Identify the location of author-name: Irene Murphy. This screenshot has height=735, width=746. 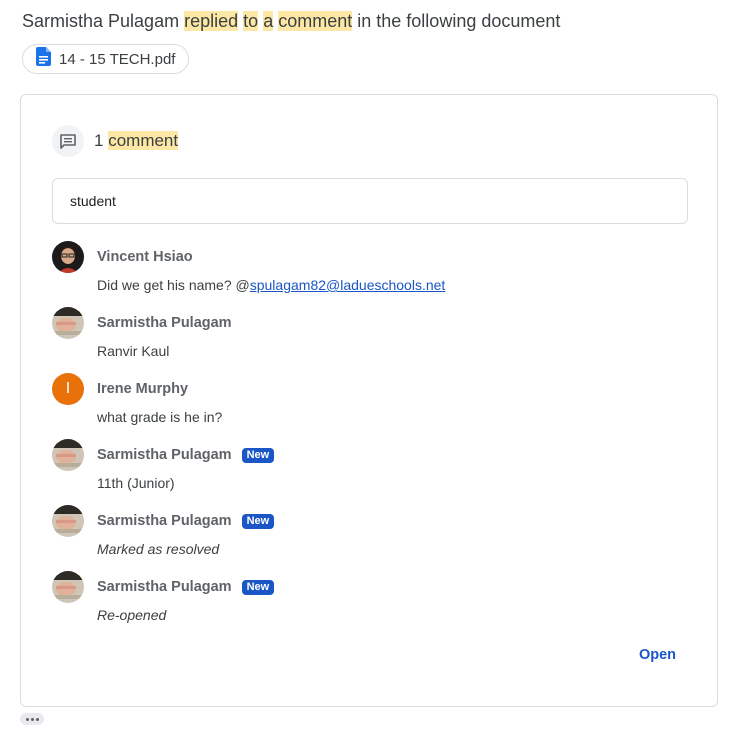
(143, 389).